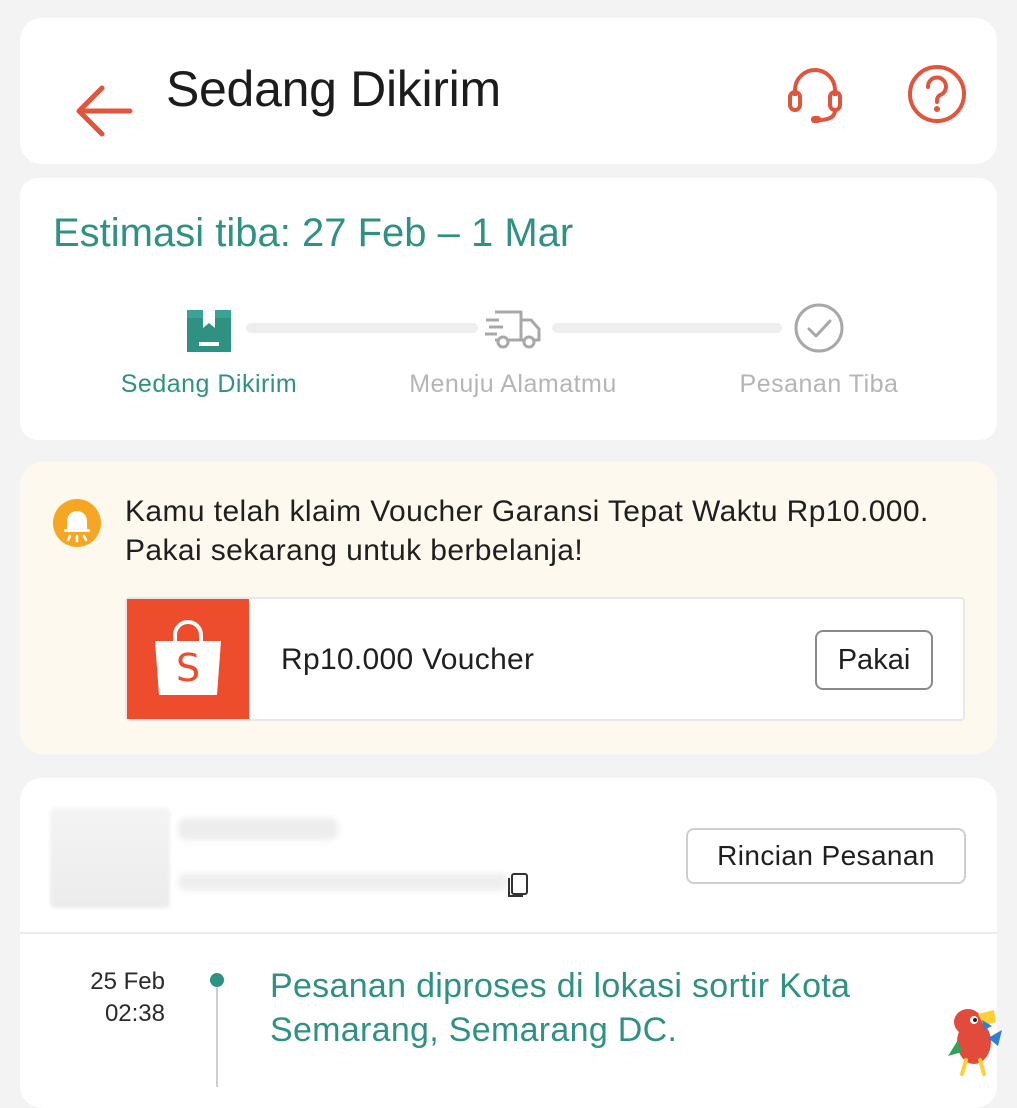  I want to click on step-menuju-alamatmu: Menuju Alamatmu, so click(513, 348).